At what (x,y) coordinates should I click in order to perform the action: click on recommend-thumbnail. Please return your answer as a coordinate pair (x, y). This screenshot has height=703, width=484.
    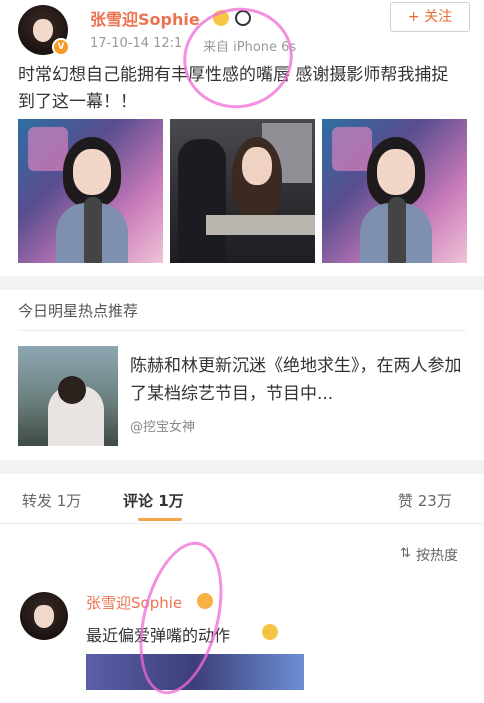
    Looking at the image, I should click on (68, 396).